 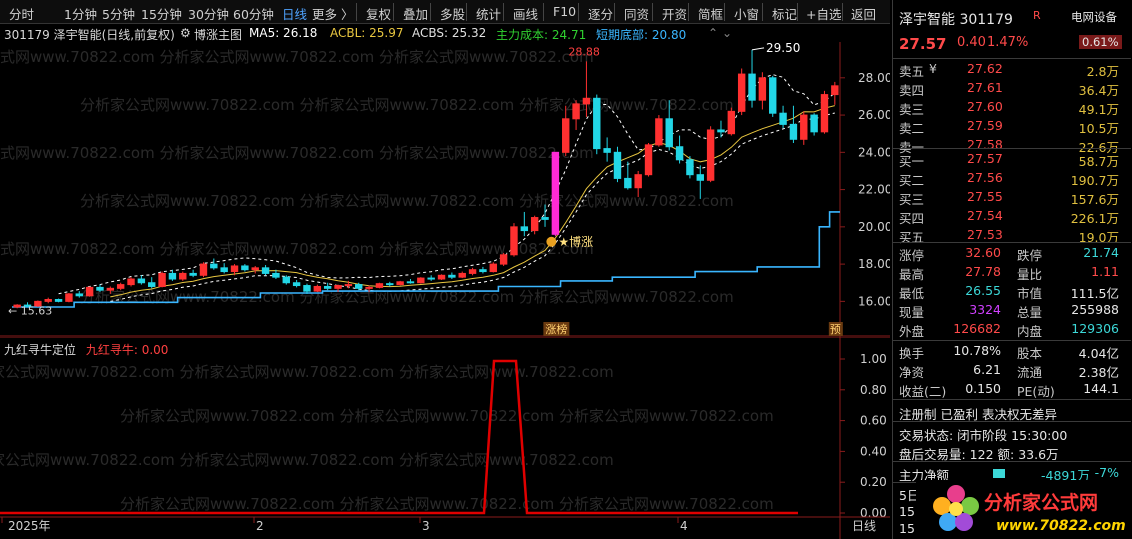 I want to click on toolbar-item-4: 30分钟, so click(x=208, y=13).